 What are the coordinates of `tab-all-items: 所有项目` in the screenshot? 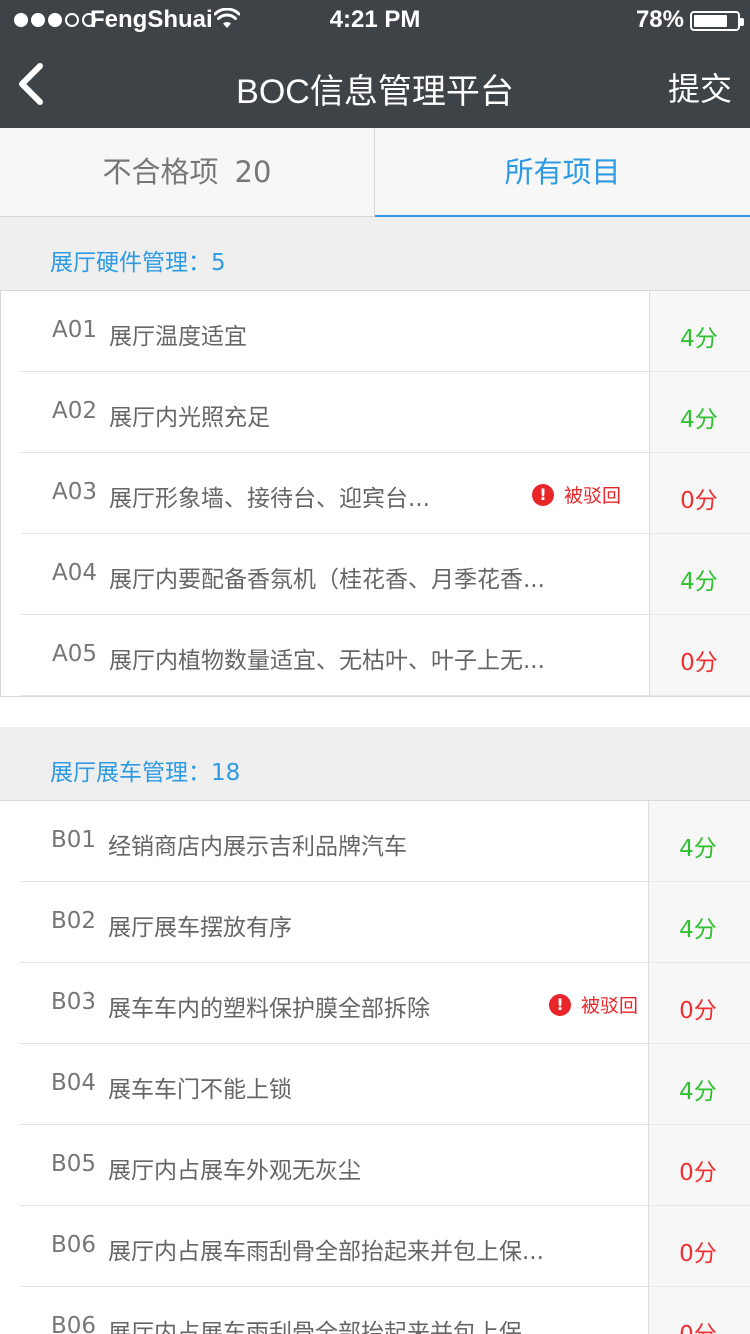 It's located at (562, 172).